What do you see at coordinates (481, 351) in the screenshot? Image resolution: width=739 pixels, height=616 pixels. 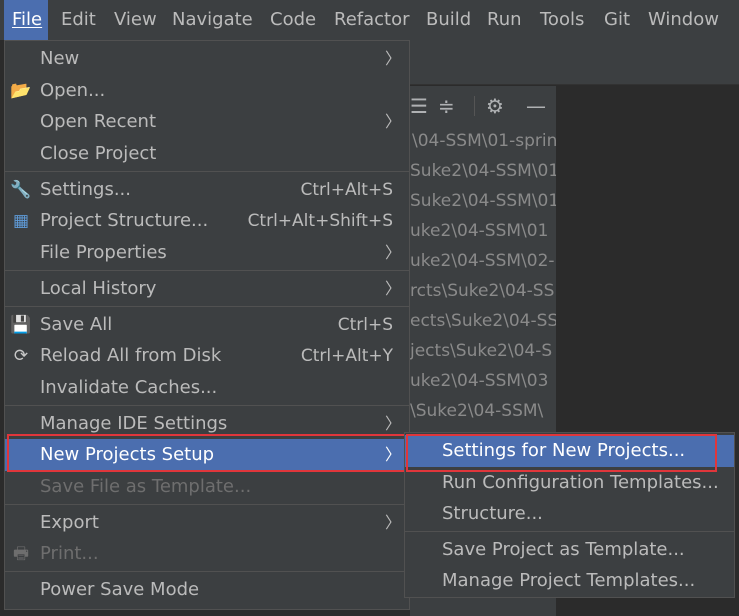 I see `tree-path-8: jects\Suke2\04-S` at bounding box center [481, 351].